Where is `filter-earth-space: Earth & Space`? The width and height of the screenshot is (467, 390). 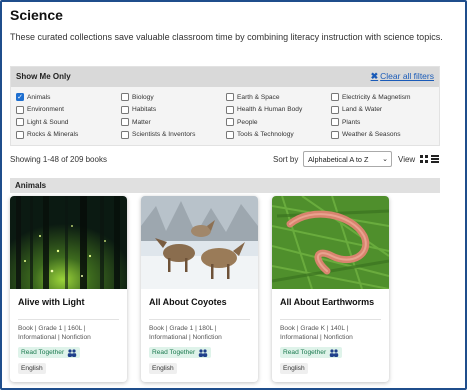 filter-earth-space: Earth & Space is located at coordinates (278, 97).